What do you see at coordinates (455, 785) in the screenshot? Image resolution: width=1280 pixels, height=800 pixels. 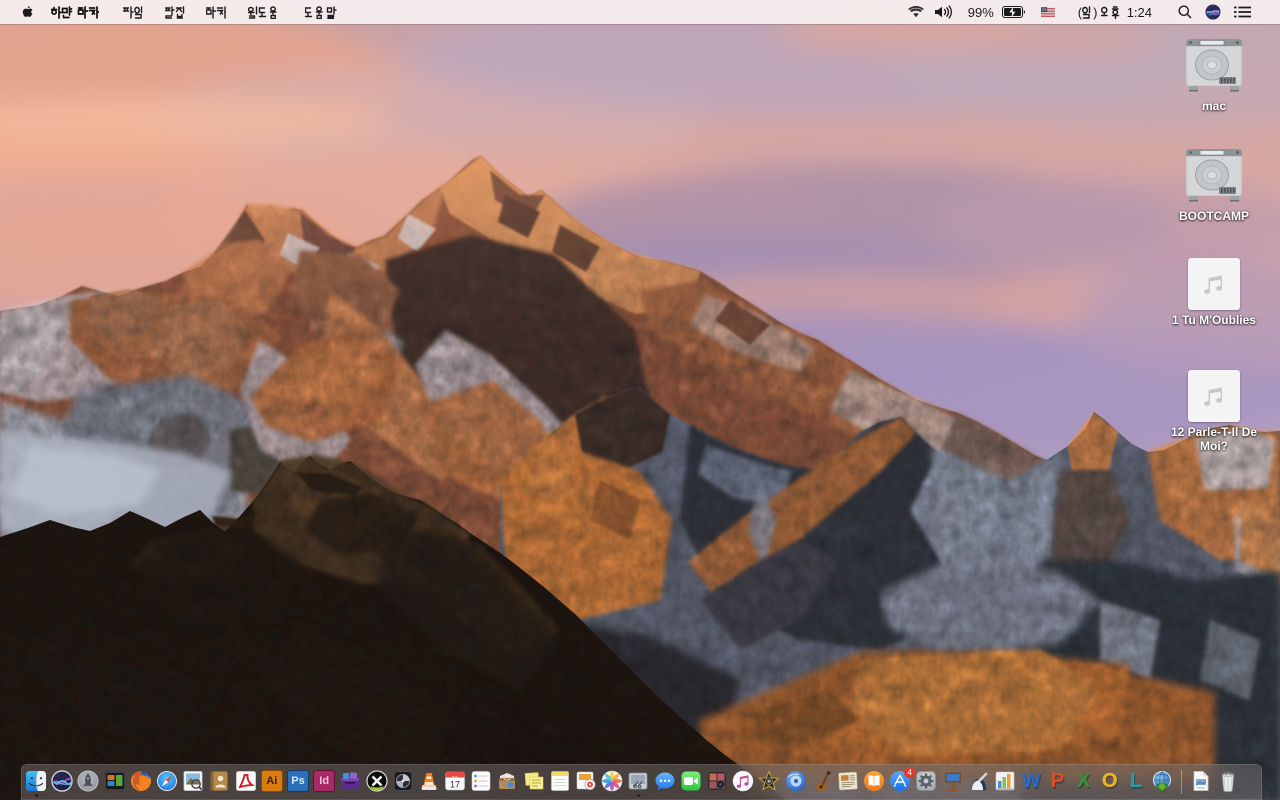 I see `svg-text: 17` at bounding box center [455, 785].